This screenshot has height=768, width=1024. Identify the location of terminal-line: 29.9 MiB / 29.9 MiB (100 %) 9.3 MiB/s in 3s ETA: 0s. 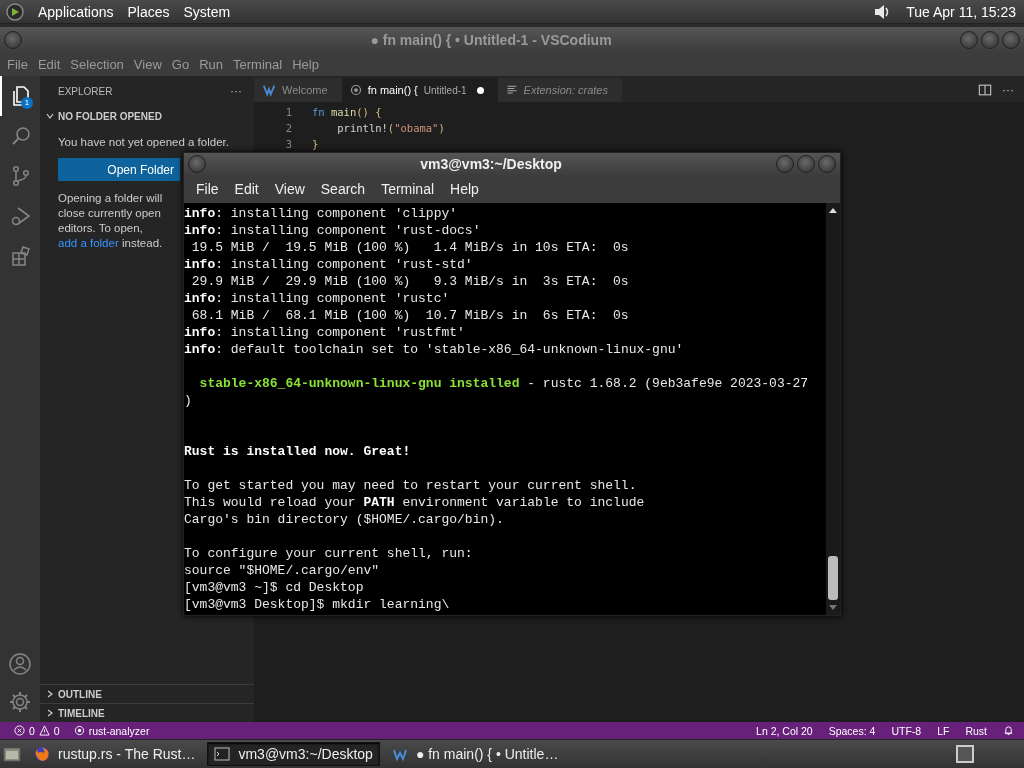
(410, 281).